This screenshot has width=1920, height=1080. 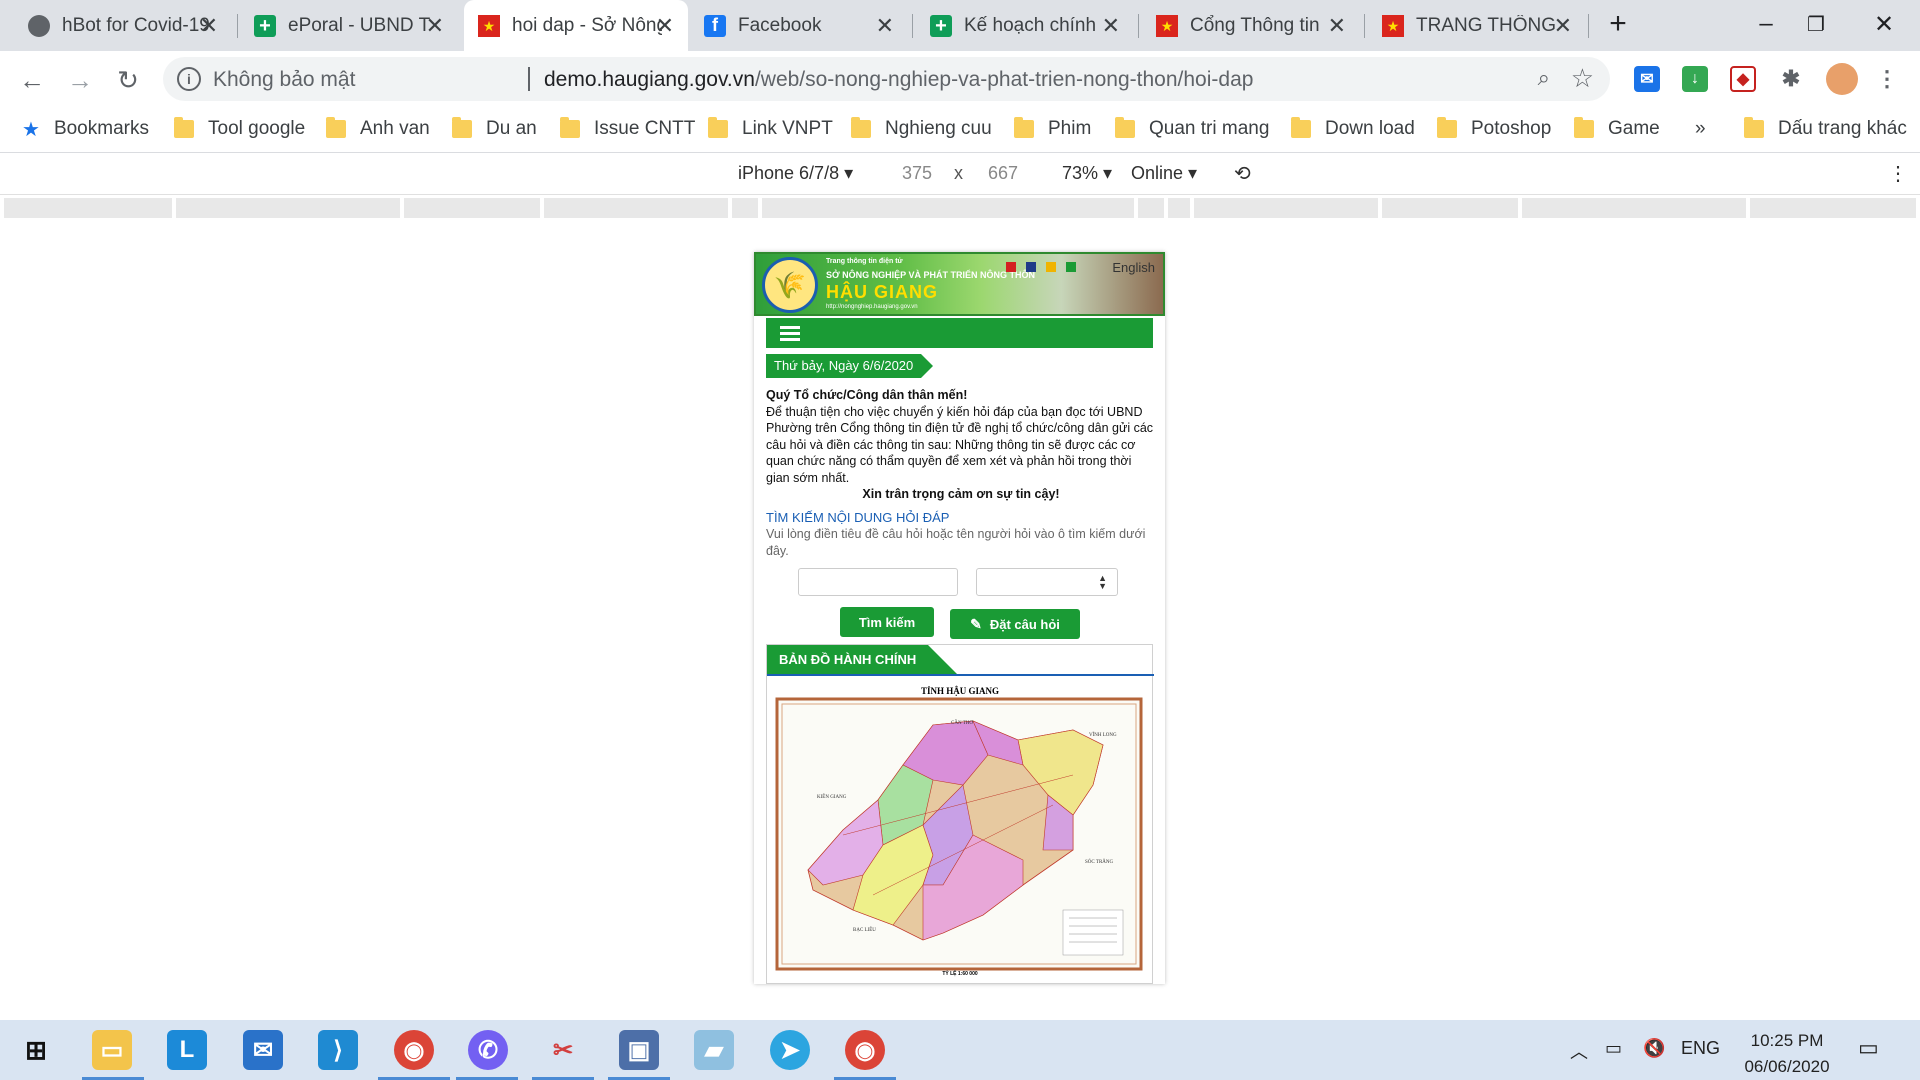 What do you see at coordinates (336, 127) in the screenshot?
I see `folder-icon` at bounding box center [336, 127].